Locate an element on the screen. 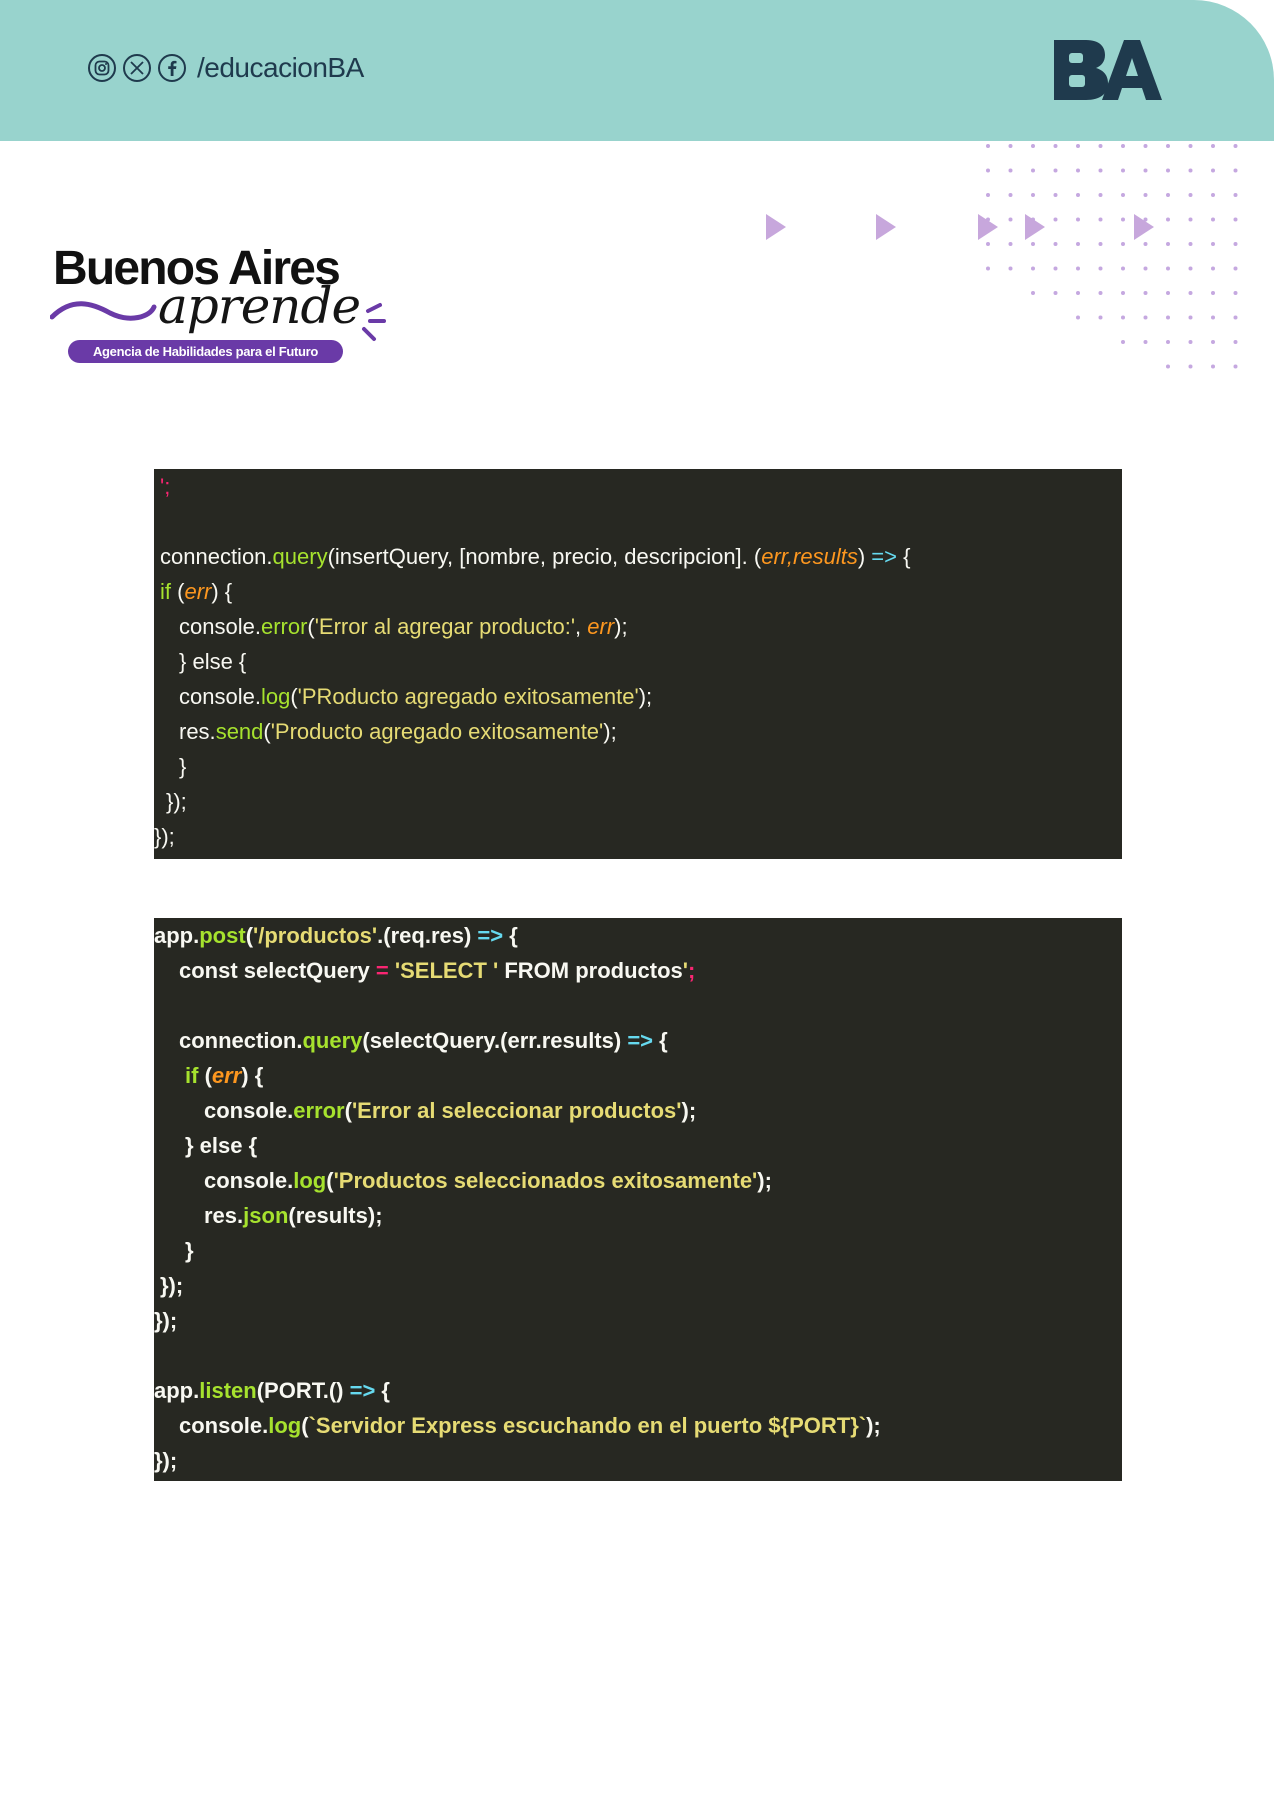 The height and width of the screenshot is (1800, 1274). code-line: app.listen(PORT.() => { is located at coordinates (272, 1390).